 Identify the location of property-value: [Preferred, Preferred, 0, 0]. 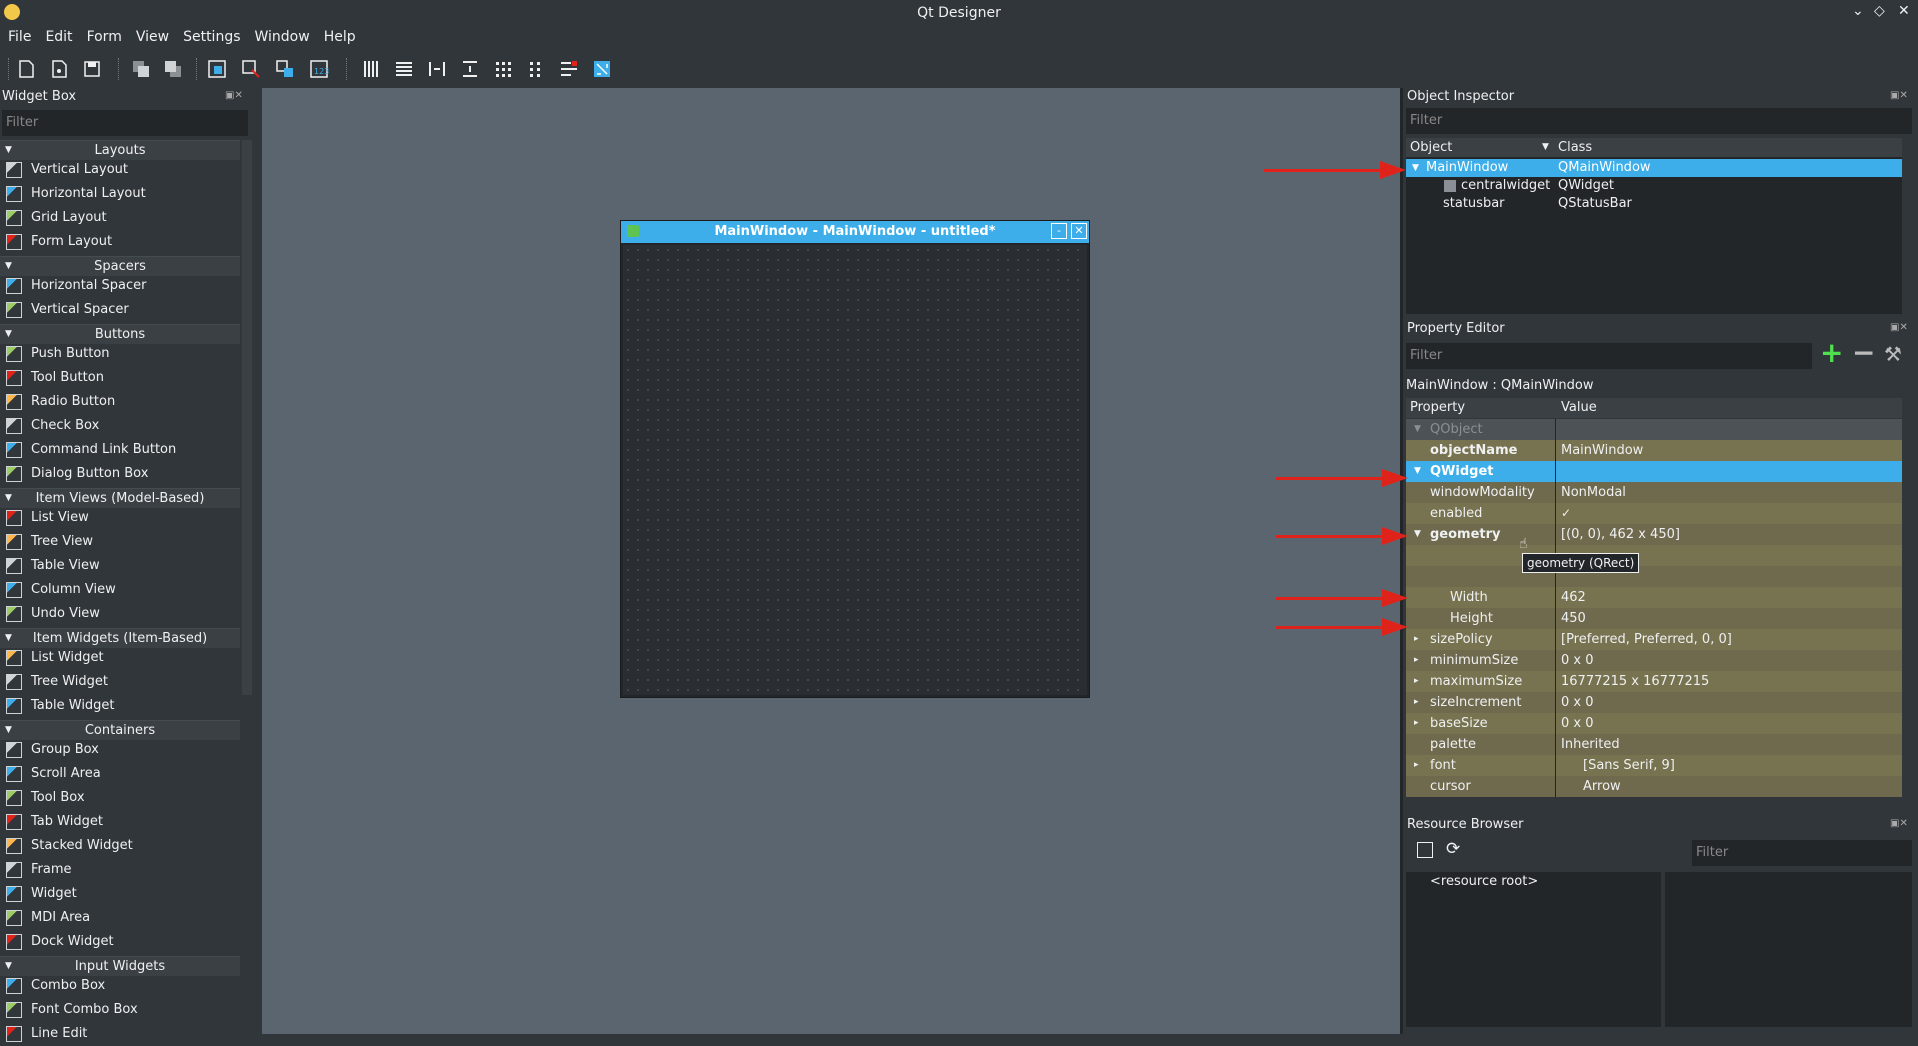
(1729, 639).